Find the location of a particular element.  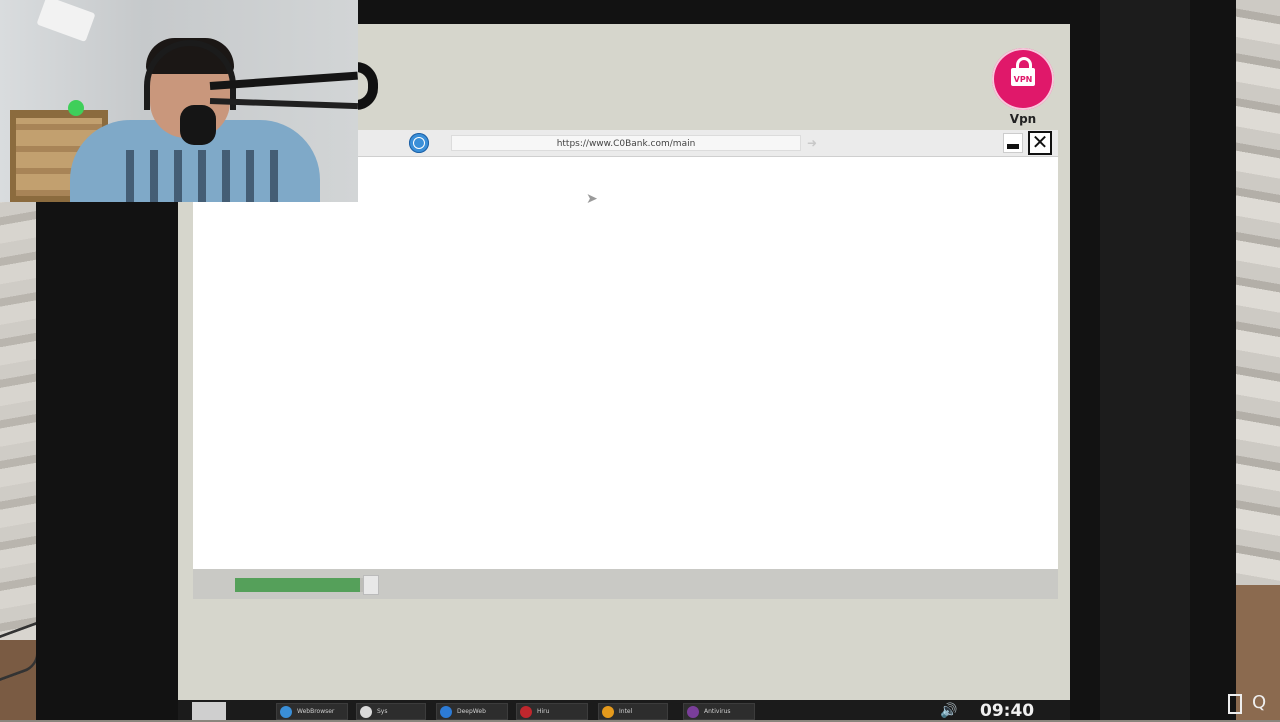

system-icon is located at coordinates (366, 712).